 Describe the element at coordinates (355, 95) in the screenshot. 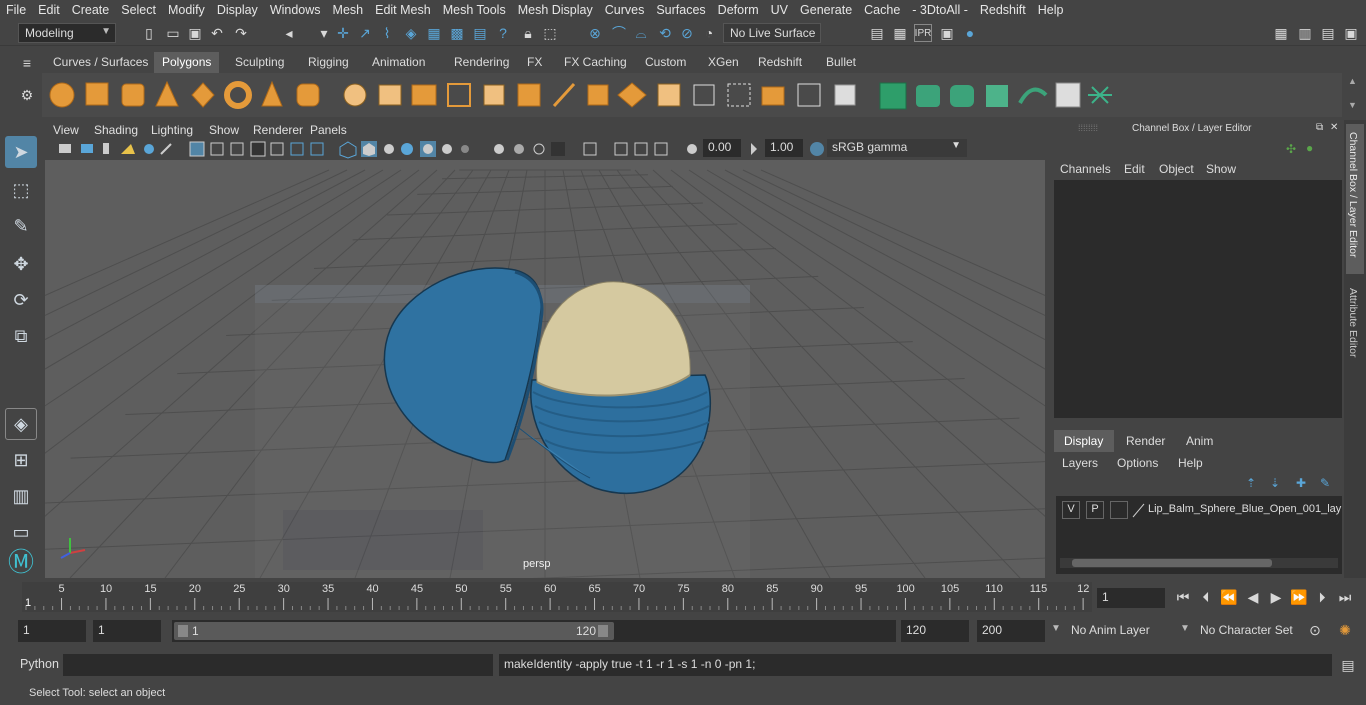

I see `combine-icon` at that location.